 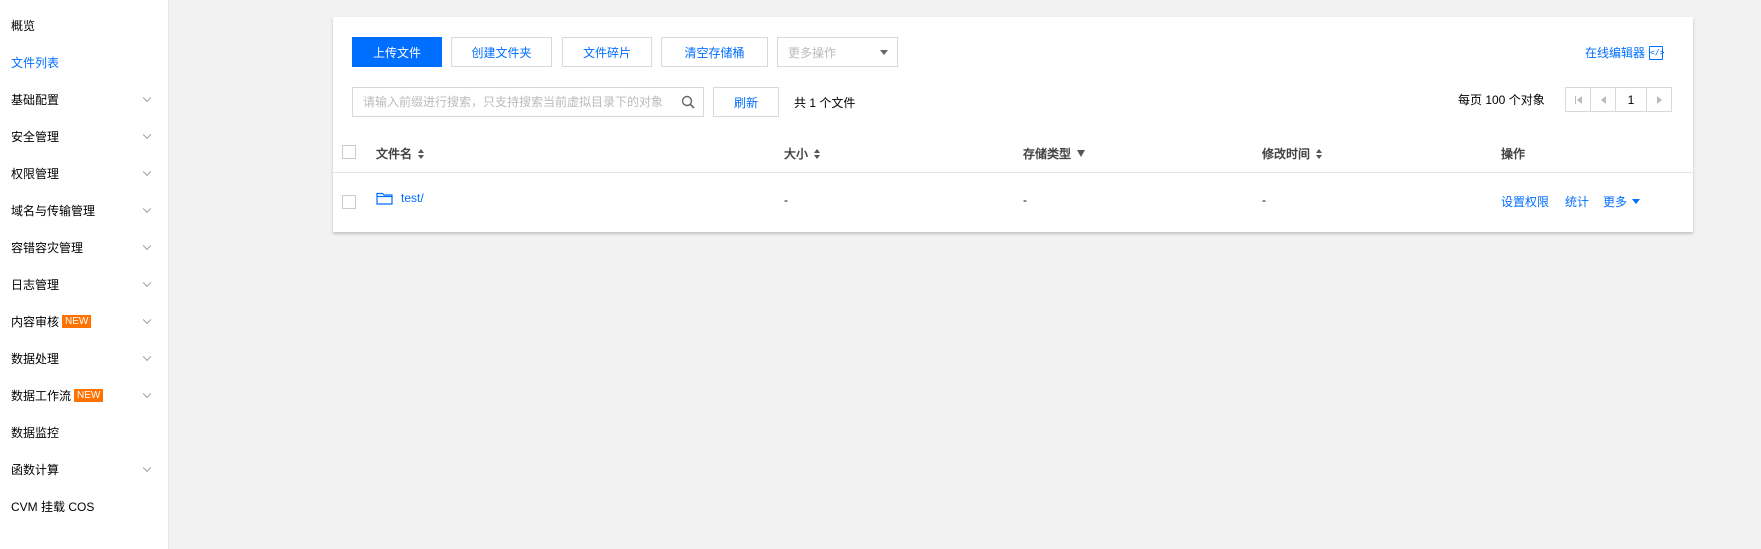 I want to click on cell-size: -, so click(x=786, y=200).